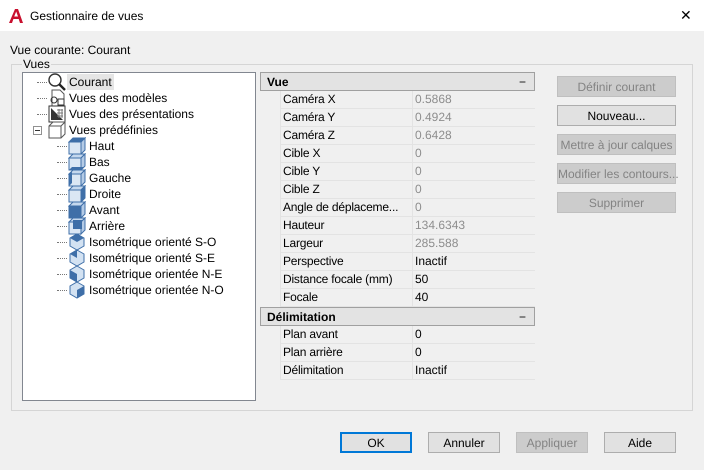 This screenshot has width=704, height=470. What do you see at coordinates (118, 98) in the screenshot?
I see `tree-item: Vues des modèles` at bounding box center [118, 98].